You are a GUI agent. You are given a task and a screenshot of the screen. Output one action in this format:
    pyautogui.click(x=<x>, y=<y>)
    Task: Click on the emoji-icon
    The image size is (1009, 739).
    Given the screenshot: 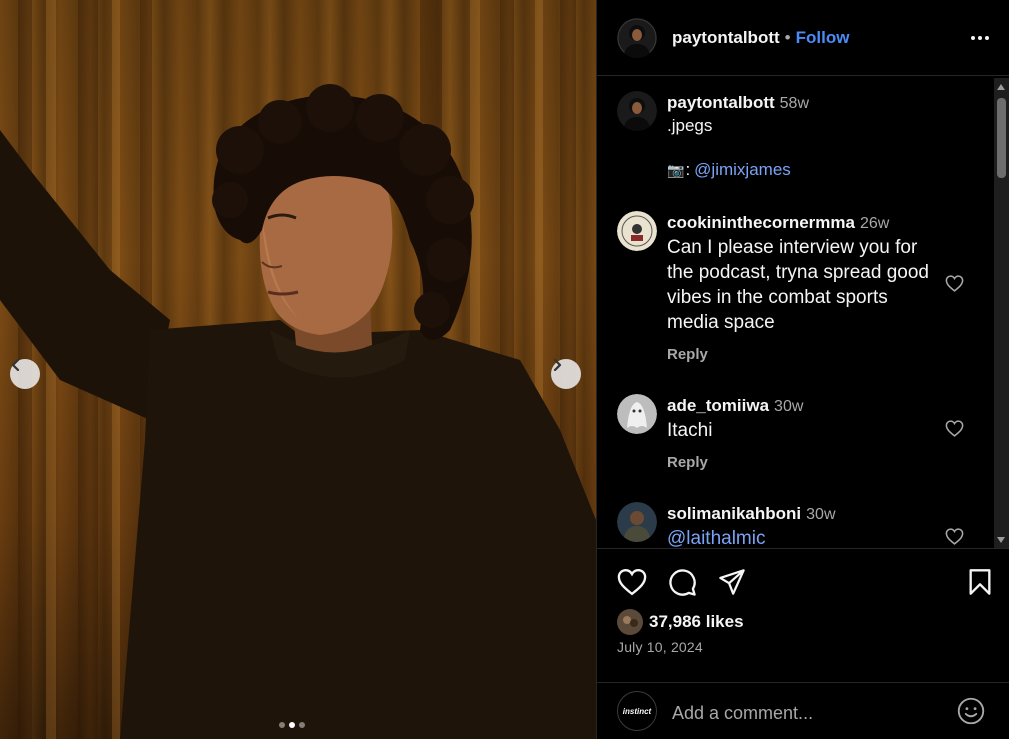 What is the action you would take?
    pyautogui.click(x=971, y=711)
    